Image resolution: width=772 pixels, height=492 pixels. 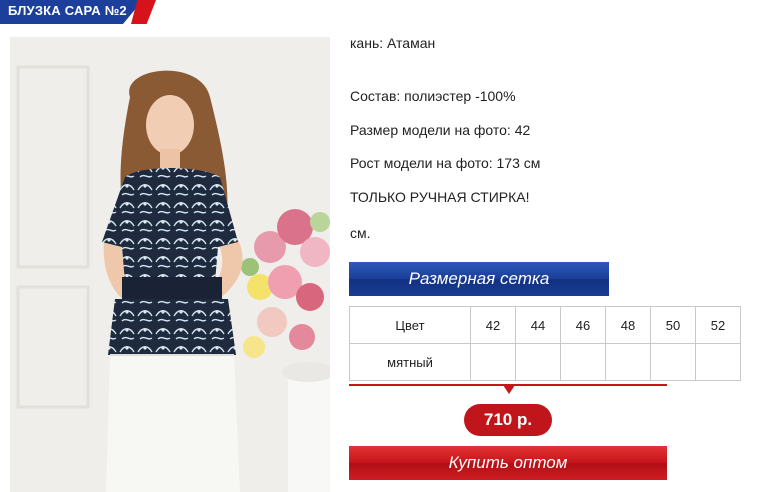 I want to click on color-name-cell: мятный, so click(x=410, y=362).